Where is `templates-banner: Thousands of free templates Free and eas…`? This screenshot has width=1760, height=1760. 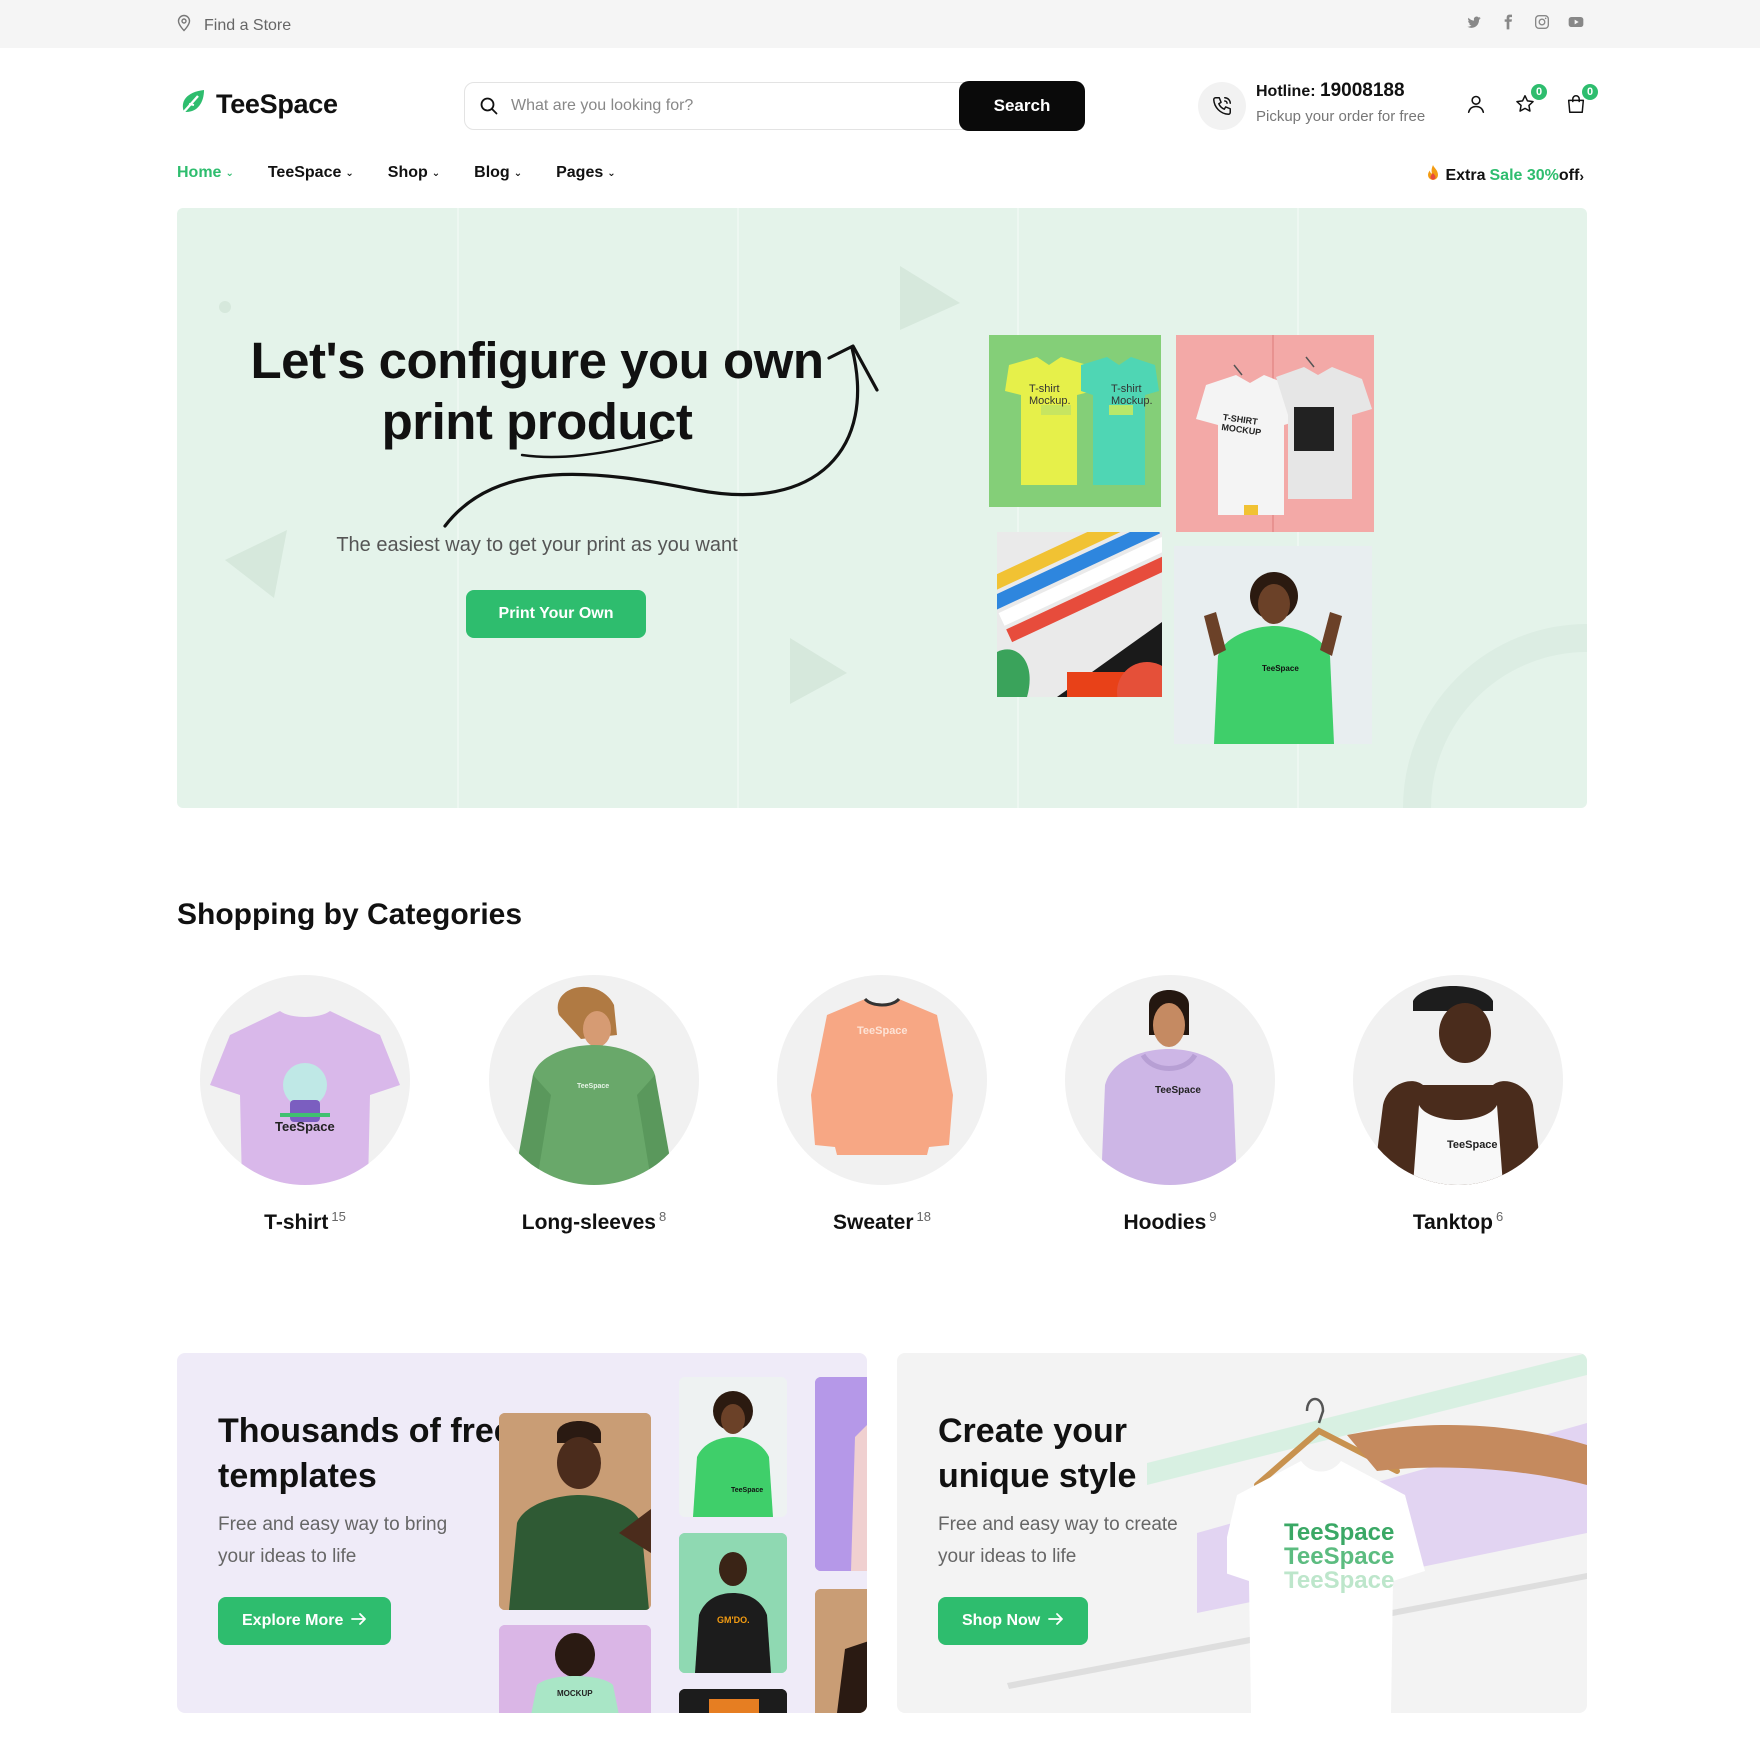
templates-banner: Thousands of free templates Free and eas… is located at coordinates (522, 1533).